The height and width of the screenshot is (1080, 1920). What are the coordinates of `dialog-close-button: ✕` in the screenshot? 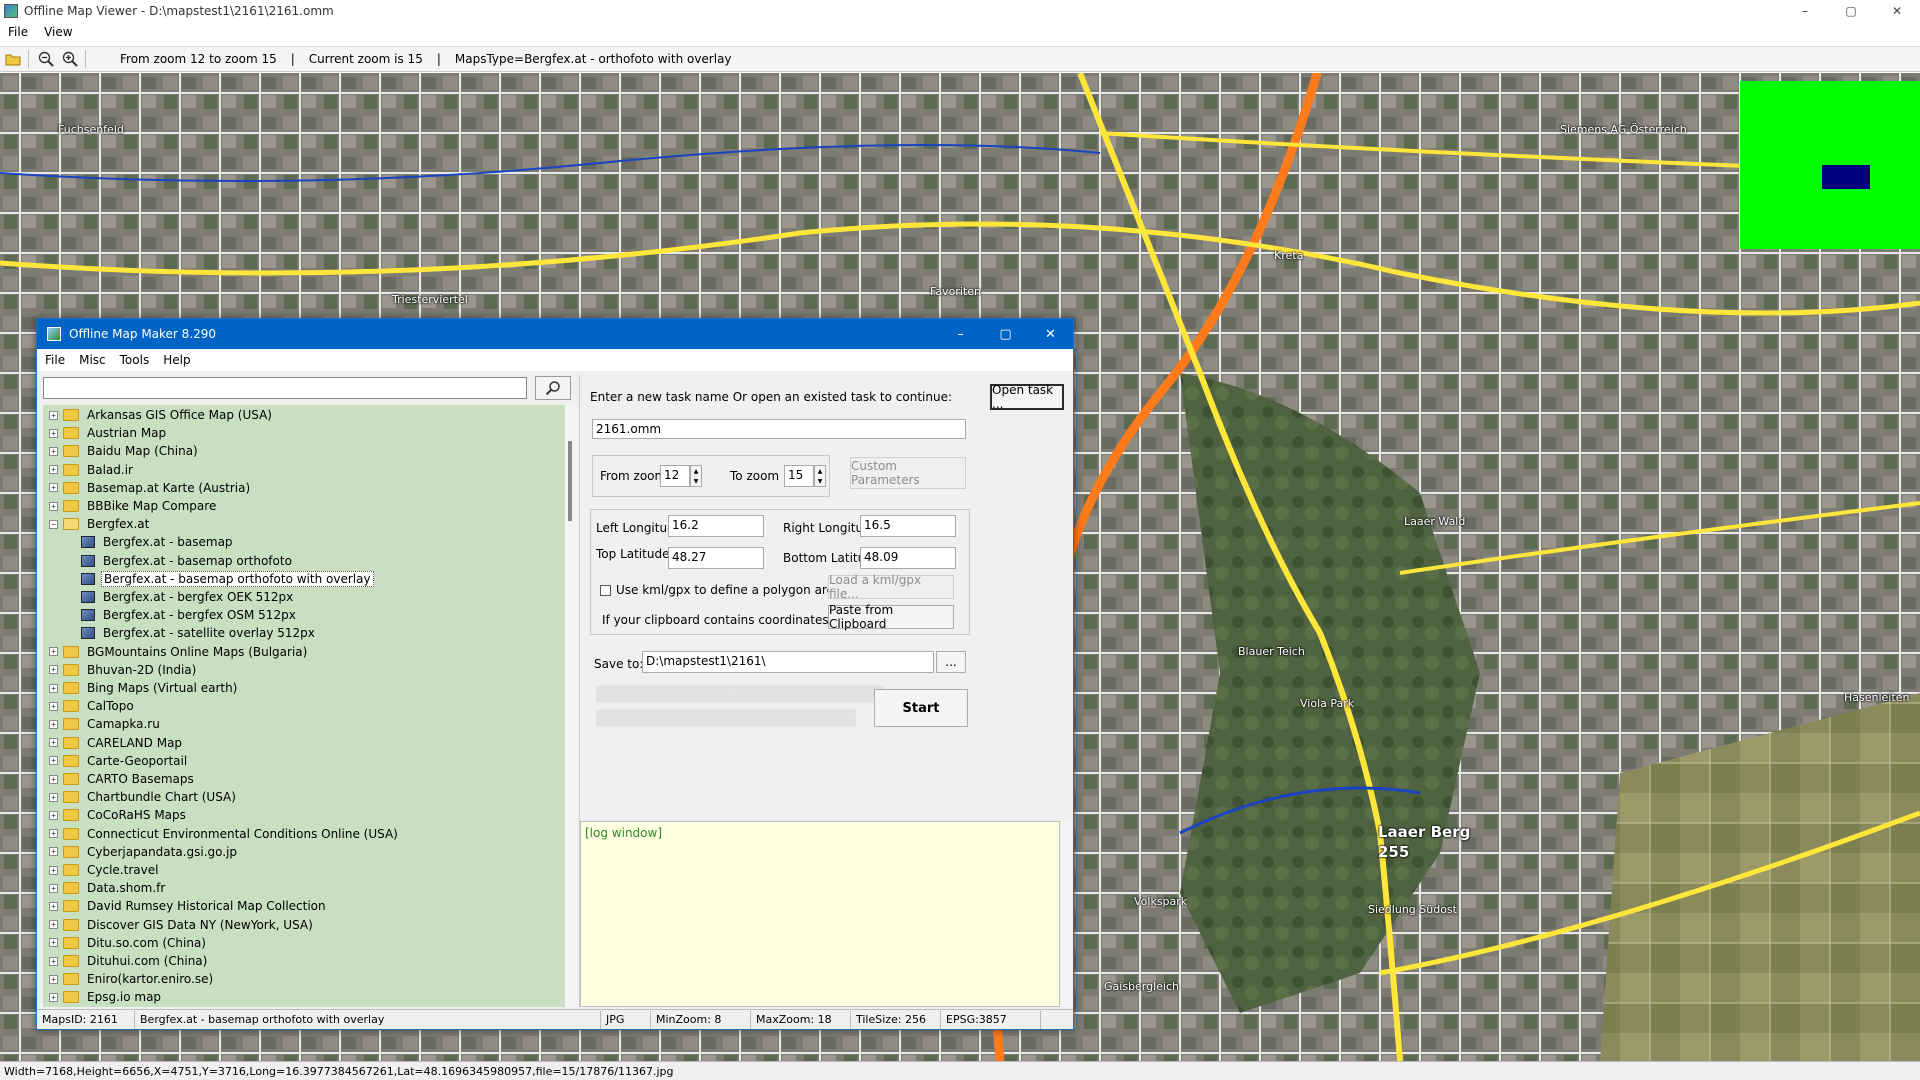 It's located at (1050, 334).